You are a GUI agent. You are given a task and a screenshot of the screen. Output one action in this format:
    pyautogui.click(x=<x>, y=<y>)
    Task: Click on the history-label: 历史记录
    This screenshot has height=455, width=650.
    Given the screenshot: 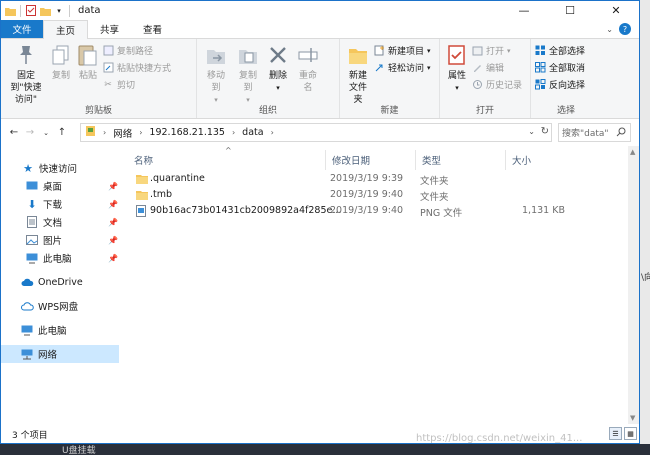 What is the action you would take?
    pyautogui.click(x=504, y=86)
    